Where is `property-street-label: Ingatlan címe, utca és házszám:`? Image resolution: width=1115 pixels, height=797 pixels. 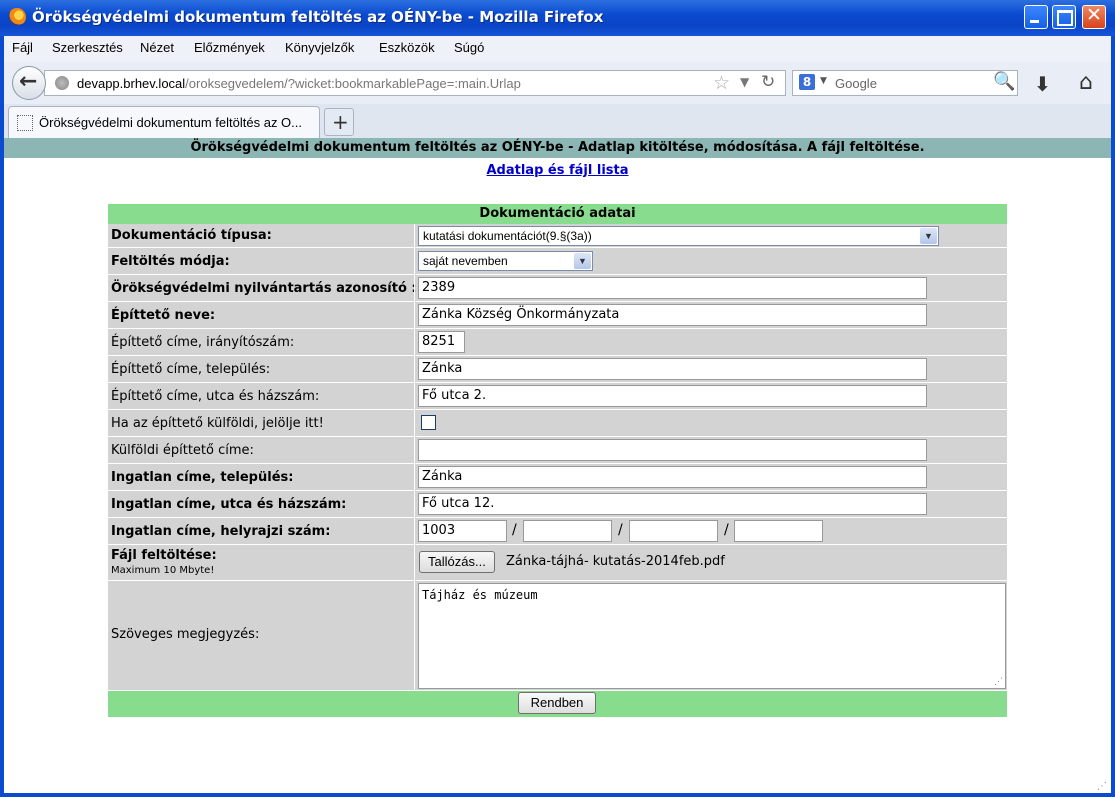
property-street-label: Ingatlan címe, utca és házszám: is located at coordinates (229, 504).